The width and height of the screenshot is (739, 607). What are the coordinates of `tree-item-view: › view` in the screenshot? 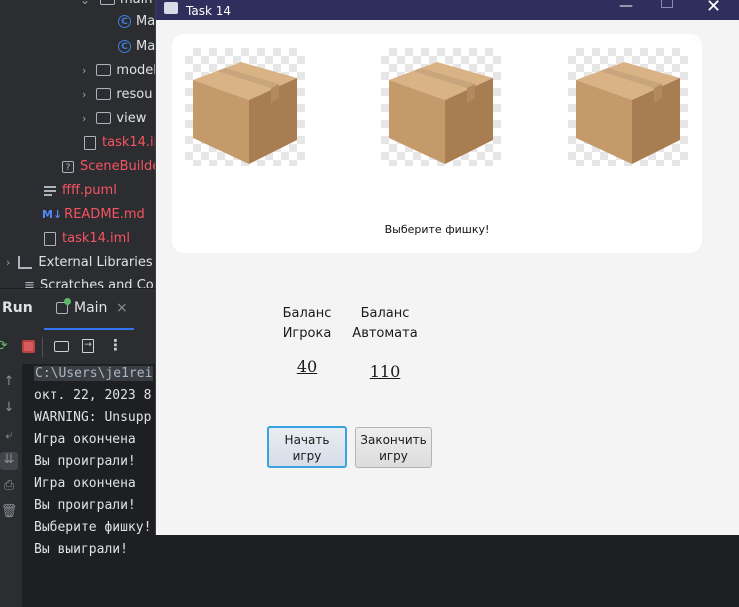 It's located at (114, 119).